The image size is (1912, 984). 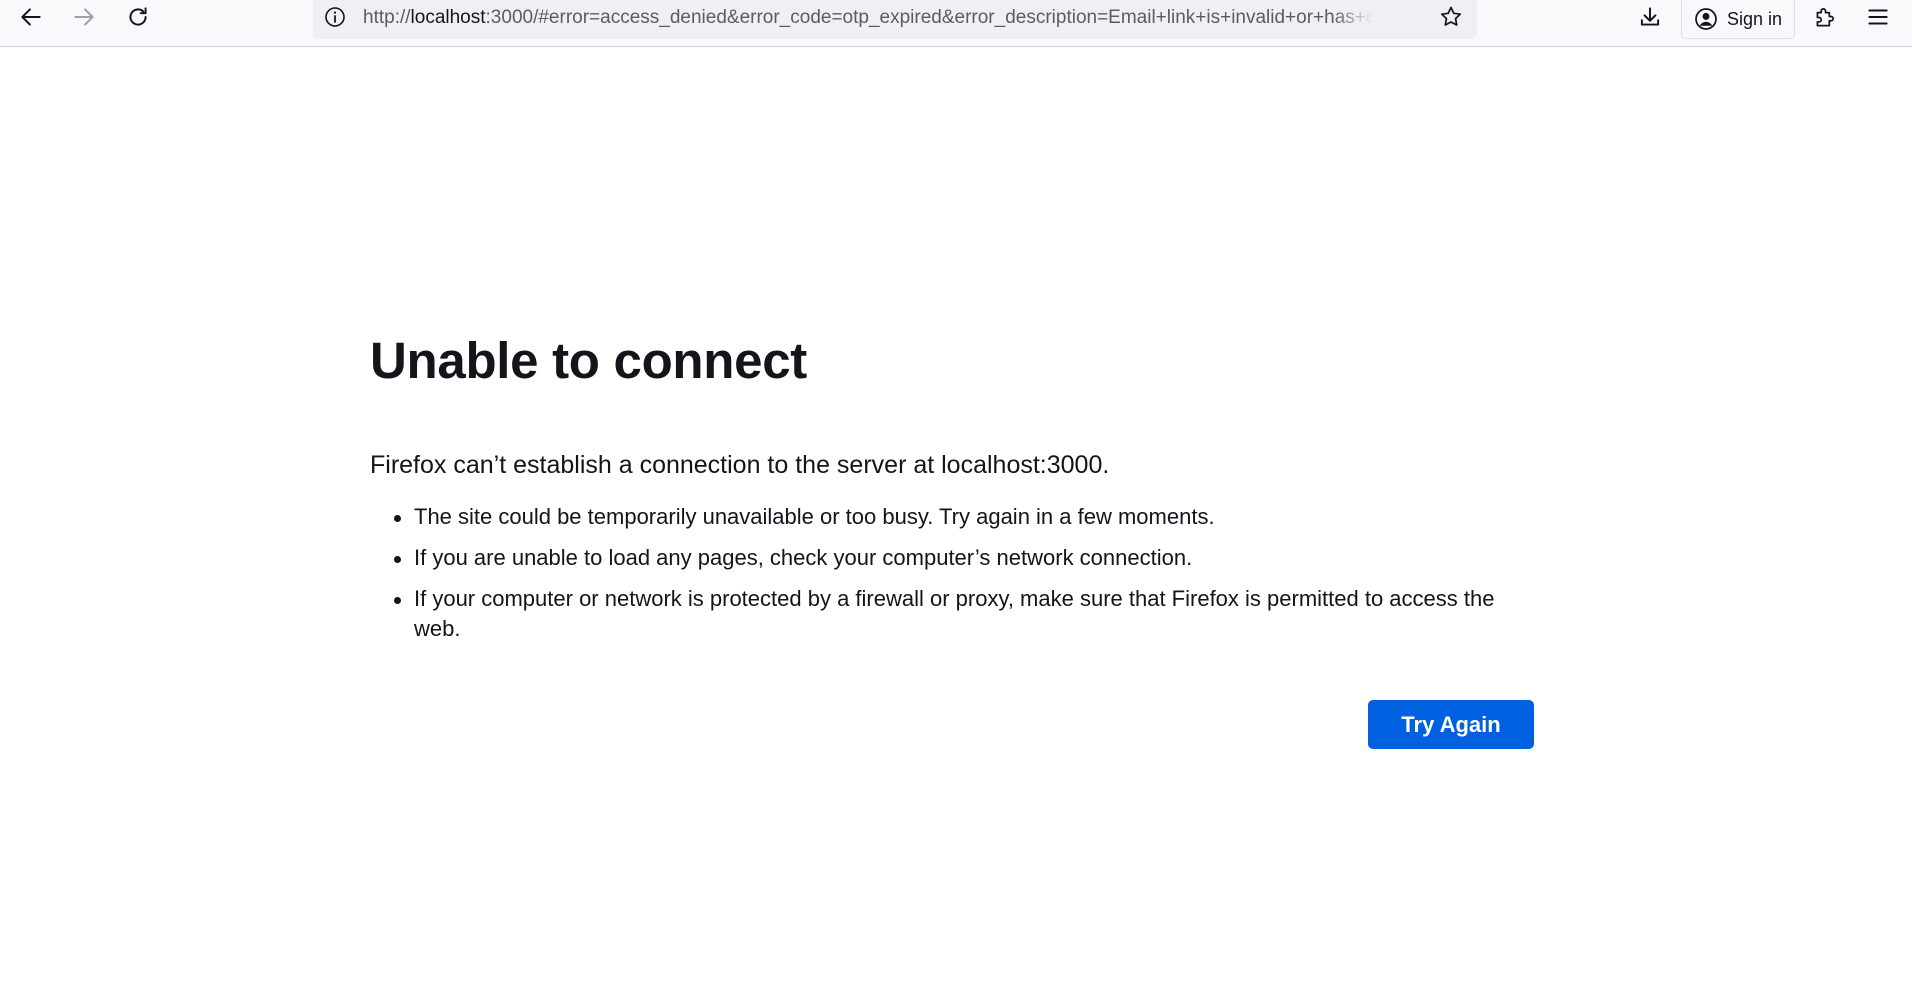 I want to click on reload-button, so click(x=138, y=17).